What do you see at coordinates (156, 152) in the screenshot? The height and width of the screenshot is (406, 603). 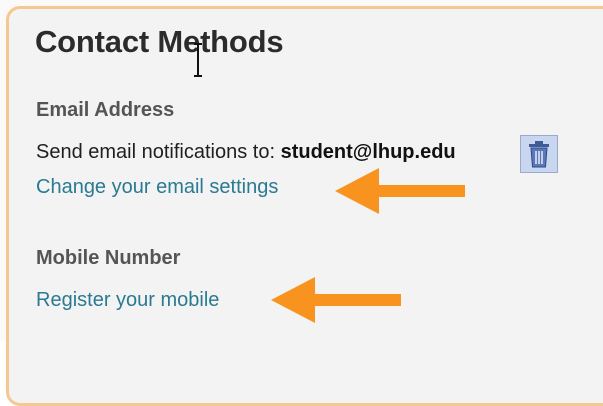 I see `email-notify-label: Send email notifications to:` at bounding box center [156, 152].